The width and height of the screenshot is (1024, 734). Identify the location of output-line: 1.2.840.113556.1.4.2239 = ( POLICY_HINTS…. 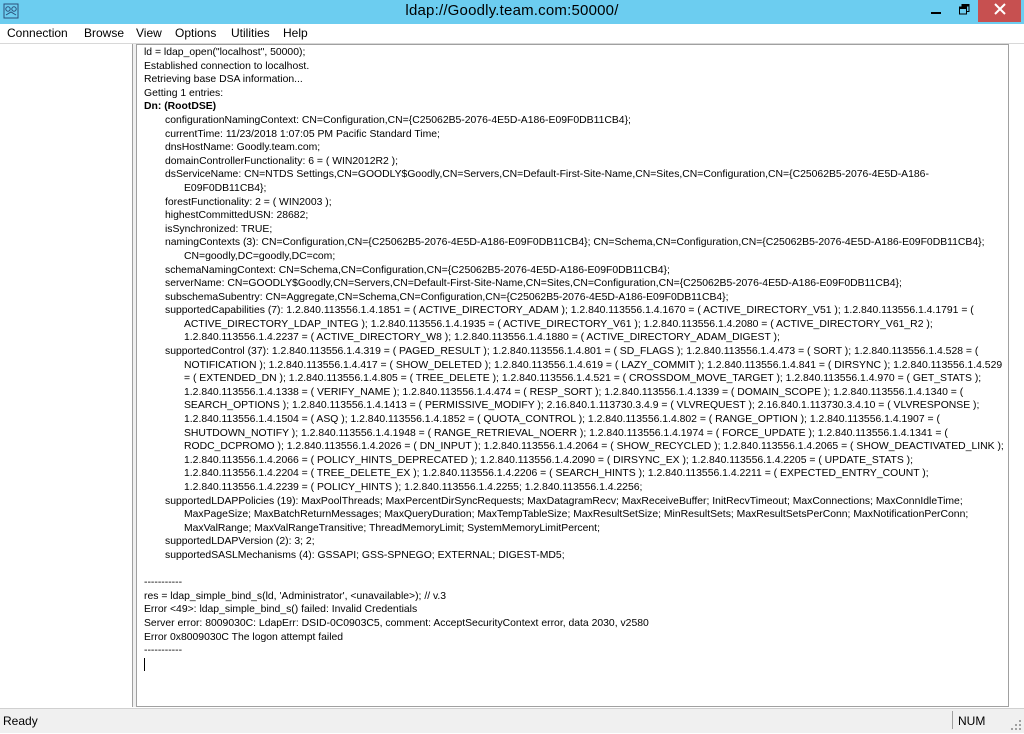
(413, 487).